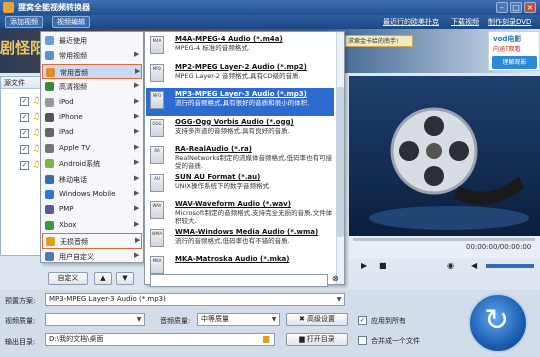 Image resolution: width=540 pixels, height=357 pixels. Describe the element at coordinates (379, 41) in the screenshot. I see `banner-ad-text: 求索金卡给的南手!` at that location.